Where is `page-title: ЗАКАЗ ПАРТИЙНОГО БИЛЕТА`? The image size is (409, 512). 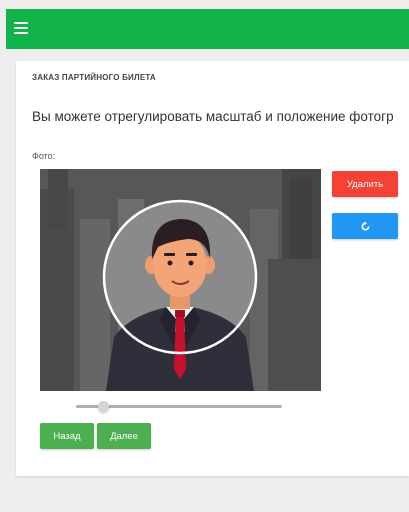
page-title: ЗАКАЗ ПАРТИЙНОГО БИЛЕТА is located at coordinates (94, 77).